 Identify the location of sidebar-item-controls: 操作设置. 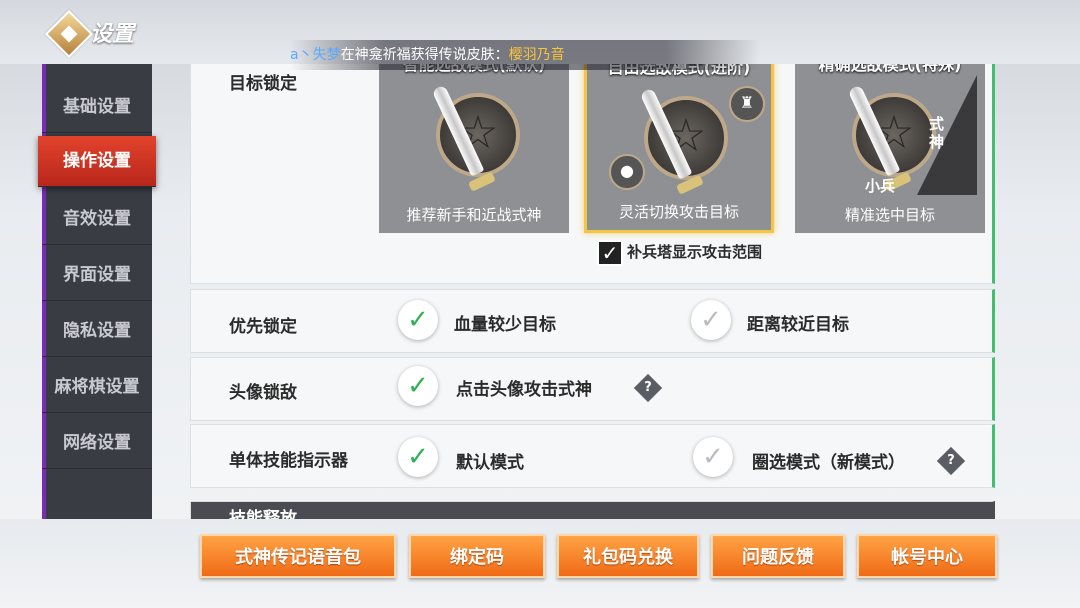
(97, 161).